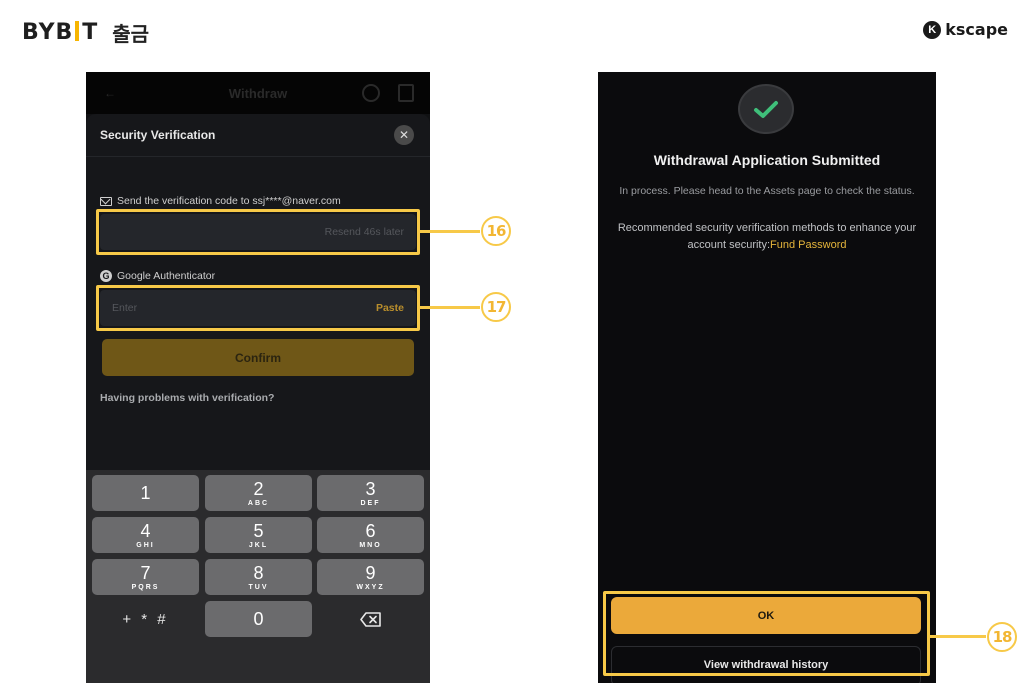  I want to click on bybit-logo: BYB T, so click(60, 32).